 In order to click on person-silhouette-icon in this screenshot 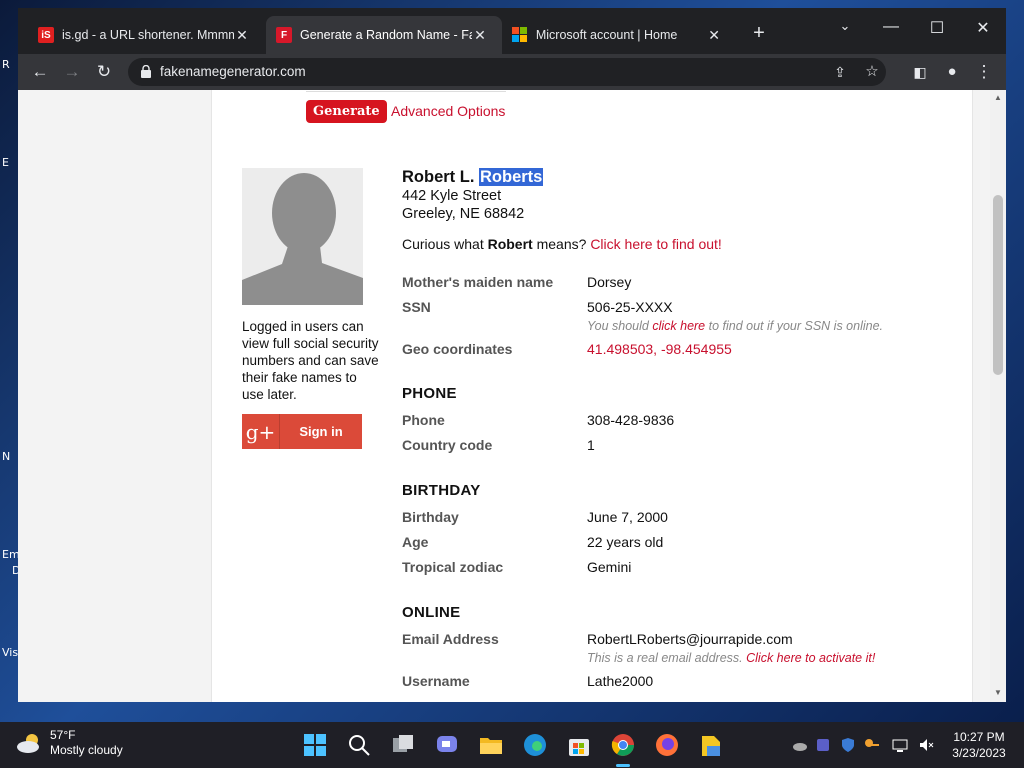, I will do `click(302, 236)`.